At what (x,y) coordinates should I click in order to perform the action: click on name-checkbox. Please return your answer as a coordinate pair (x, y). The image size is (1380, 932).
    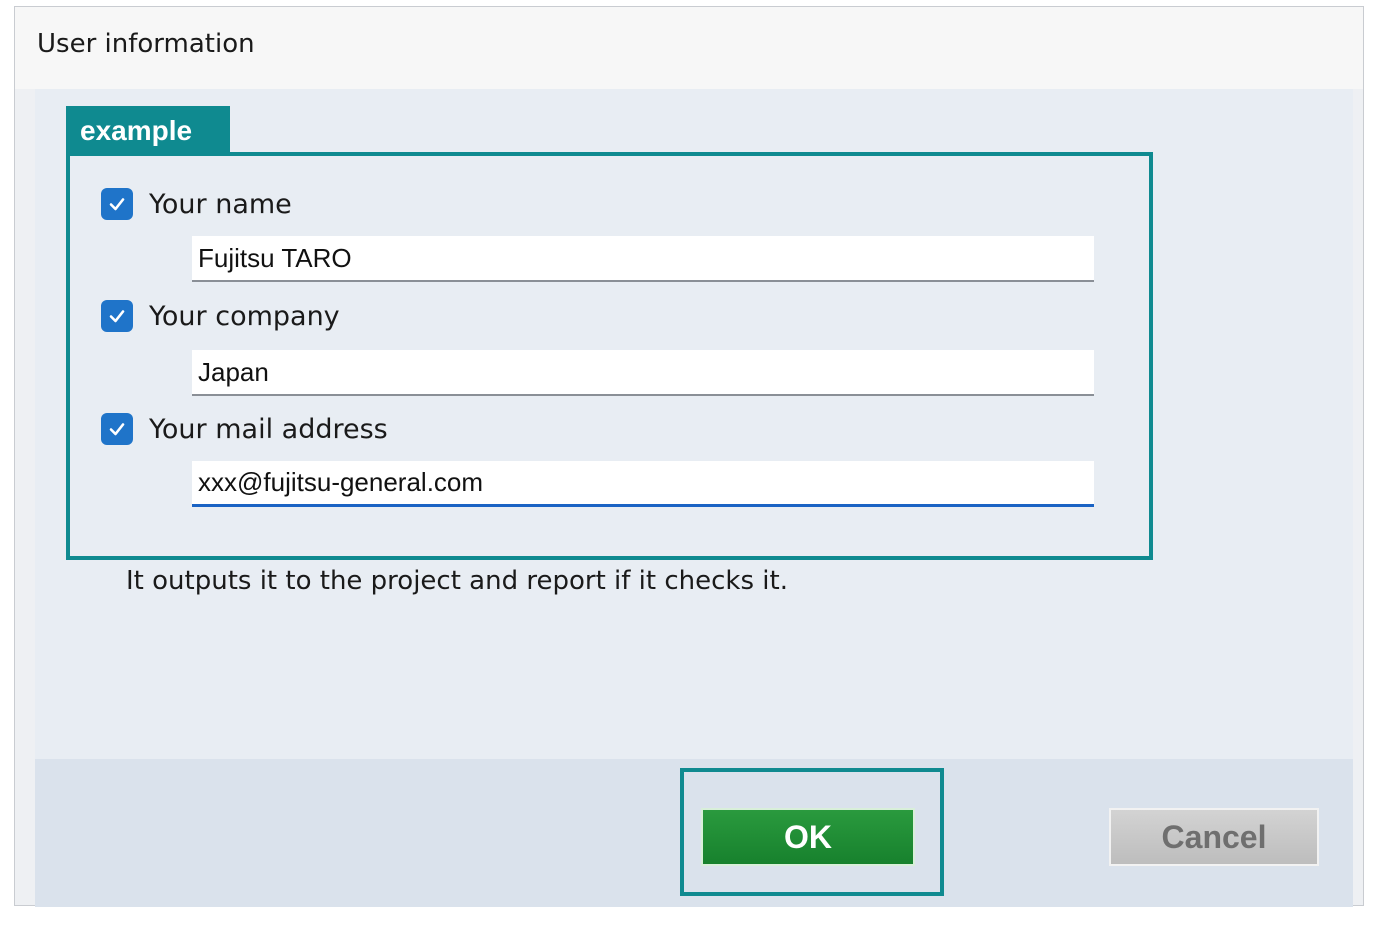
    Looking at the image, I should click on (117, 204).